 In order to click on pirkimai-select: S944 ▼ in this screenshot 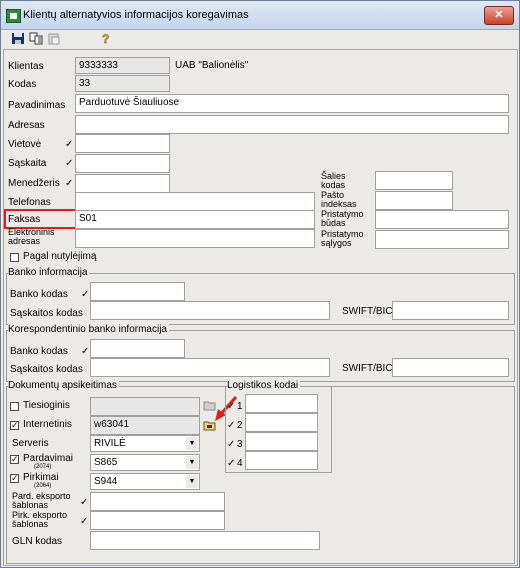, I will do `click(145, 481)`.